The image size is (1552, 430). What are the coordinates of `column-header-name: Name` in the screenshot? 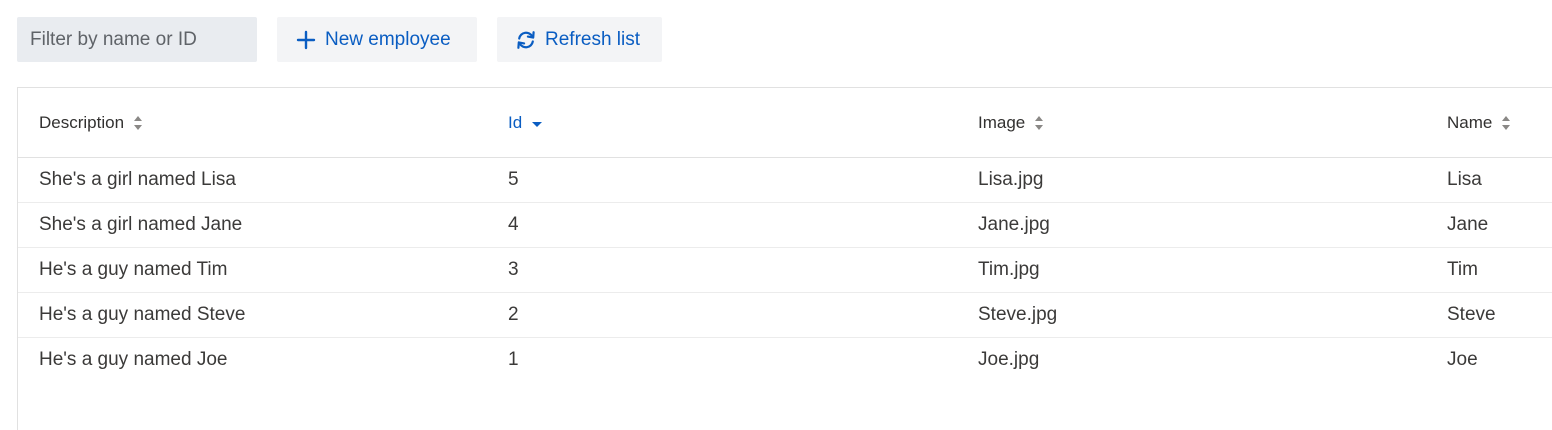 It's located at (1479, 122).